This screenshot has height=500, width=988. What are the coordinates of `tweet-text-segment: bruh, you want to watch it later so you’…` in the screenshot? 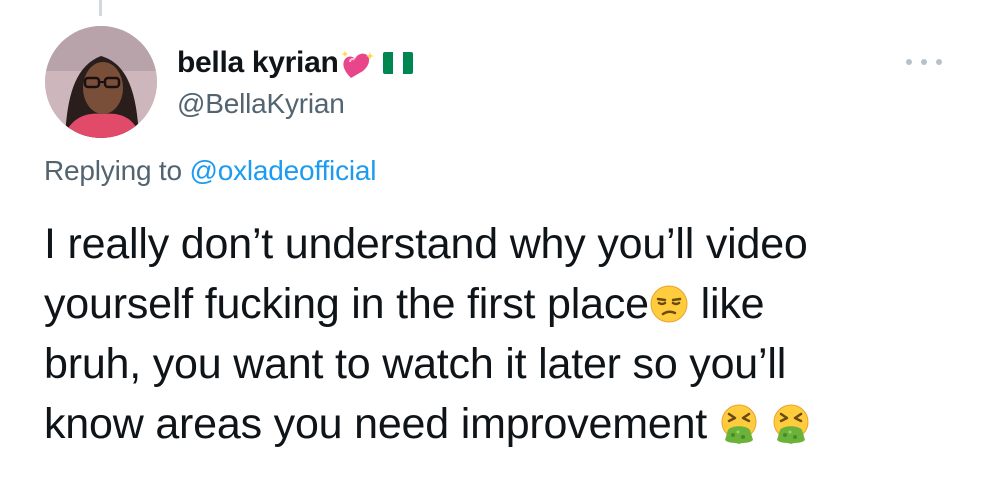 It's located at (415, 364).